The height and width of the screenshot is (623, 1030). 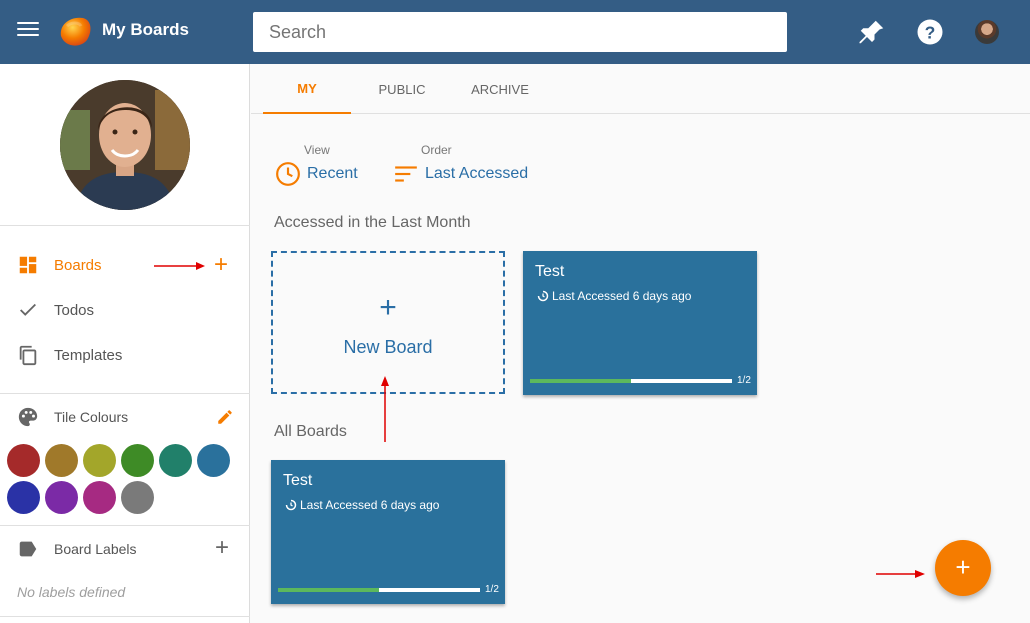 I want to click on label-tag-icon, so click(x=28, y=549).